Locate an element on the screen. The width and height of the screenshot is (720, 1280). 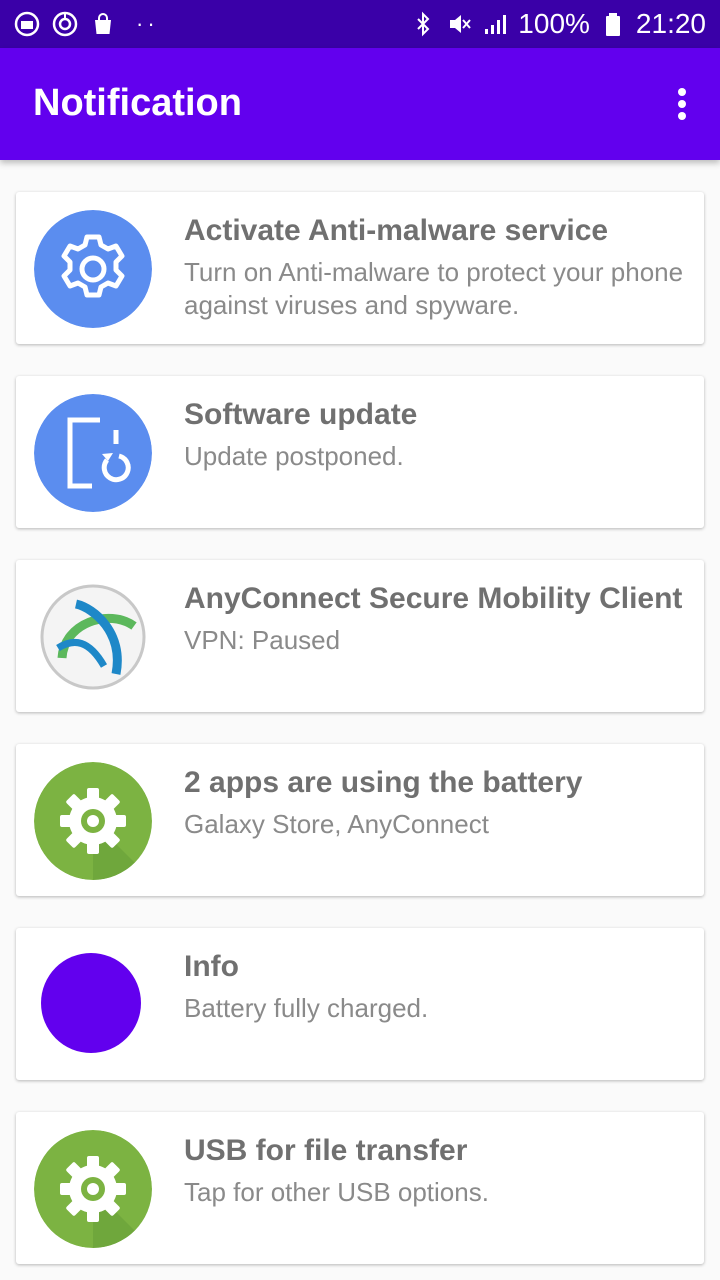
gallery-icon is located at coordinates (27, 24).